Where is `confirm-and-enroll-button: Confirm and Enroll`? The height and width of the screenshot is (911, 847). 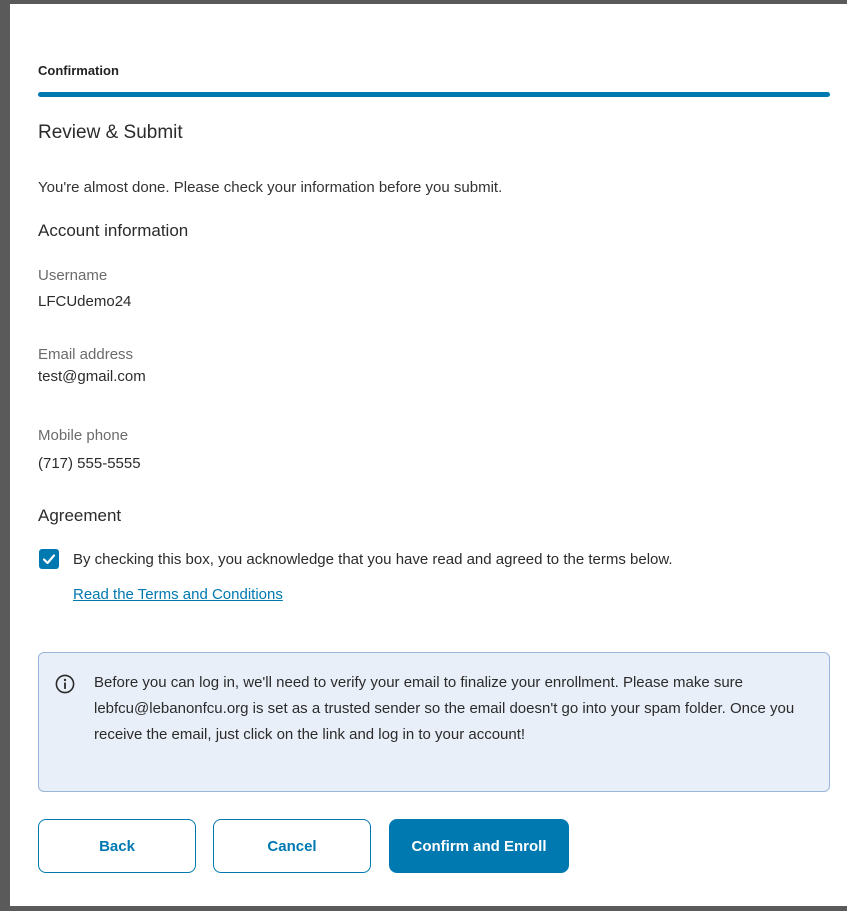
confirm-and-enroll-button: Confirm and Enroll is located at coordinates (479, 846).